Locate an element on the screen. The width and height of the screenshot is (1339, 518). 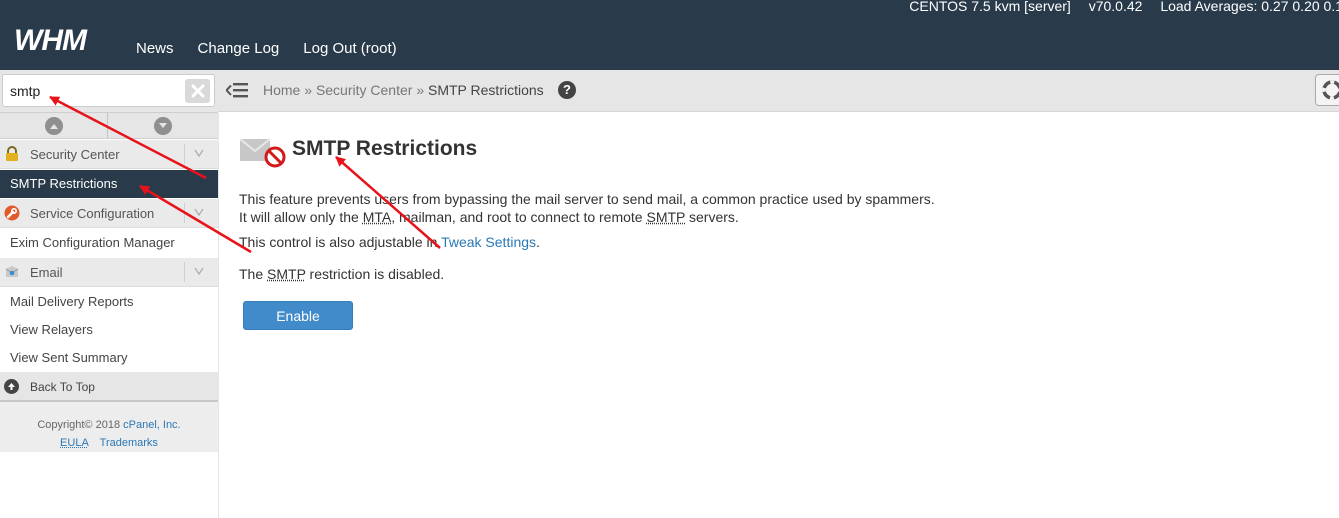
text-fragment: . is located at coordinates (538, 242).